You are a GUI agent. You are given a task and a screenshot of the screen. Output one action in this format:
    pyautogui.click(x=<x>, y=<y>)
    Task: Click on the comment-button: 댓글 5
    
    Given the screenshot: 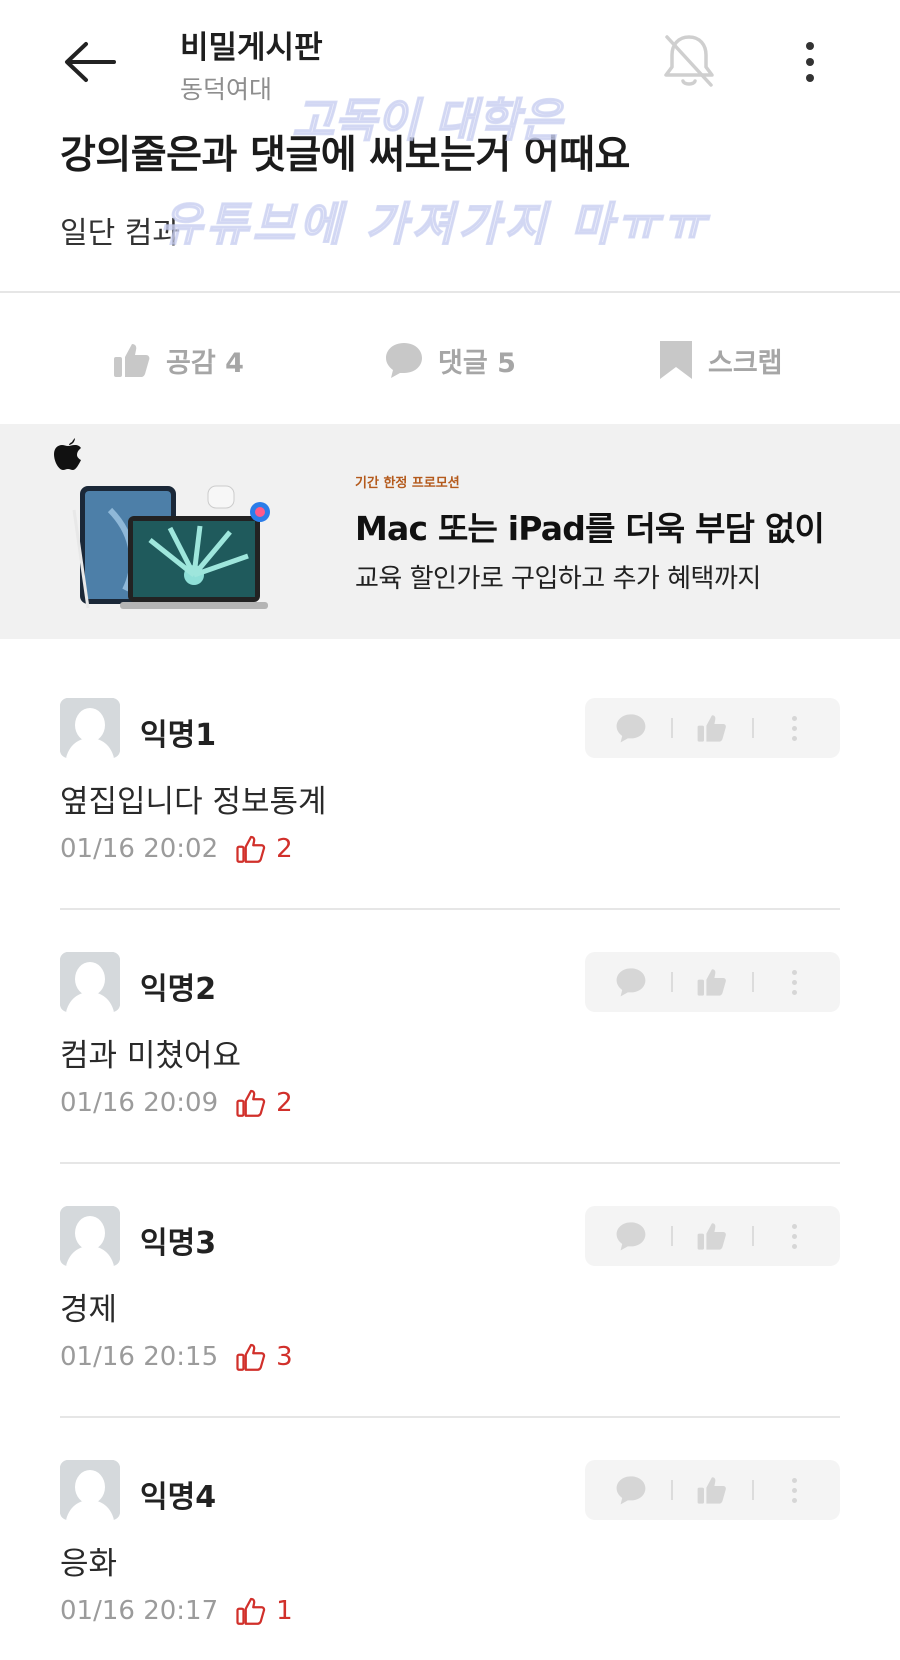 What is the action you would take?
    pyautogui.click(x=450, y=360)
    